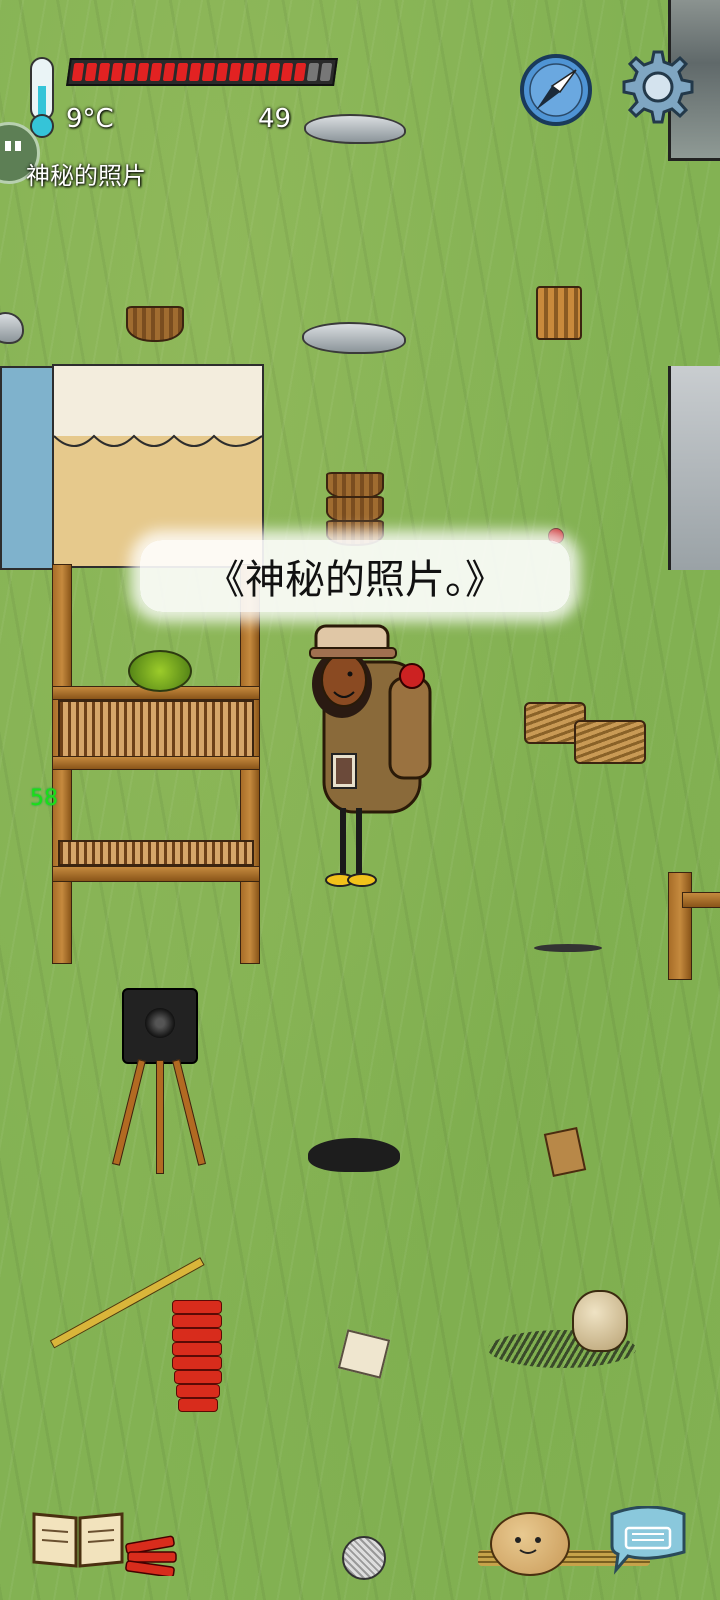 Image resolution: width=720 pixels, height=1600 pixels. I want to click on gear-icon, so click(658, 88).